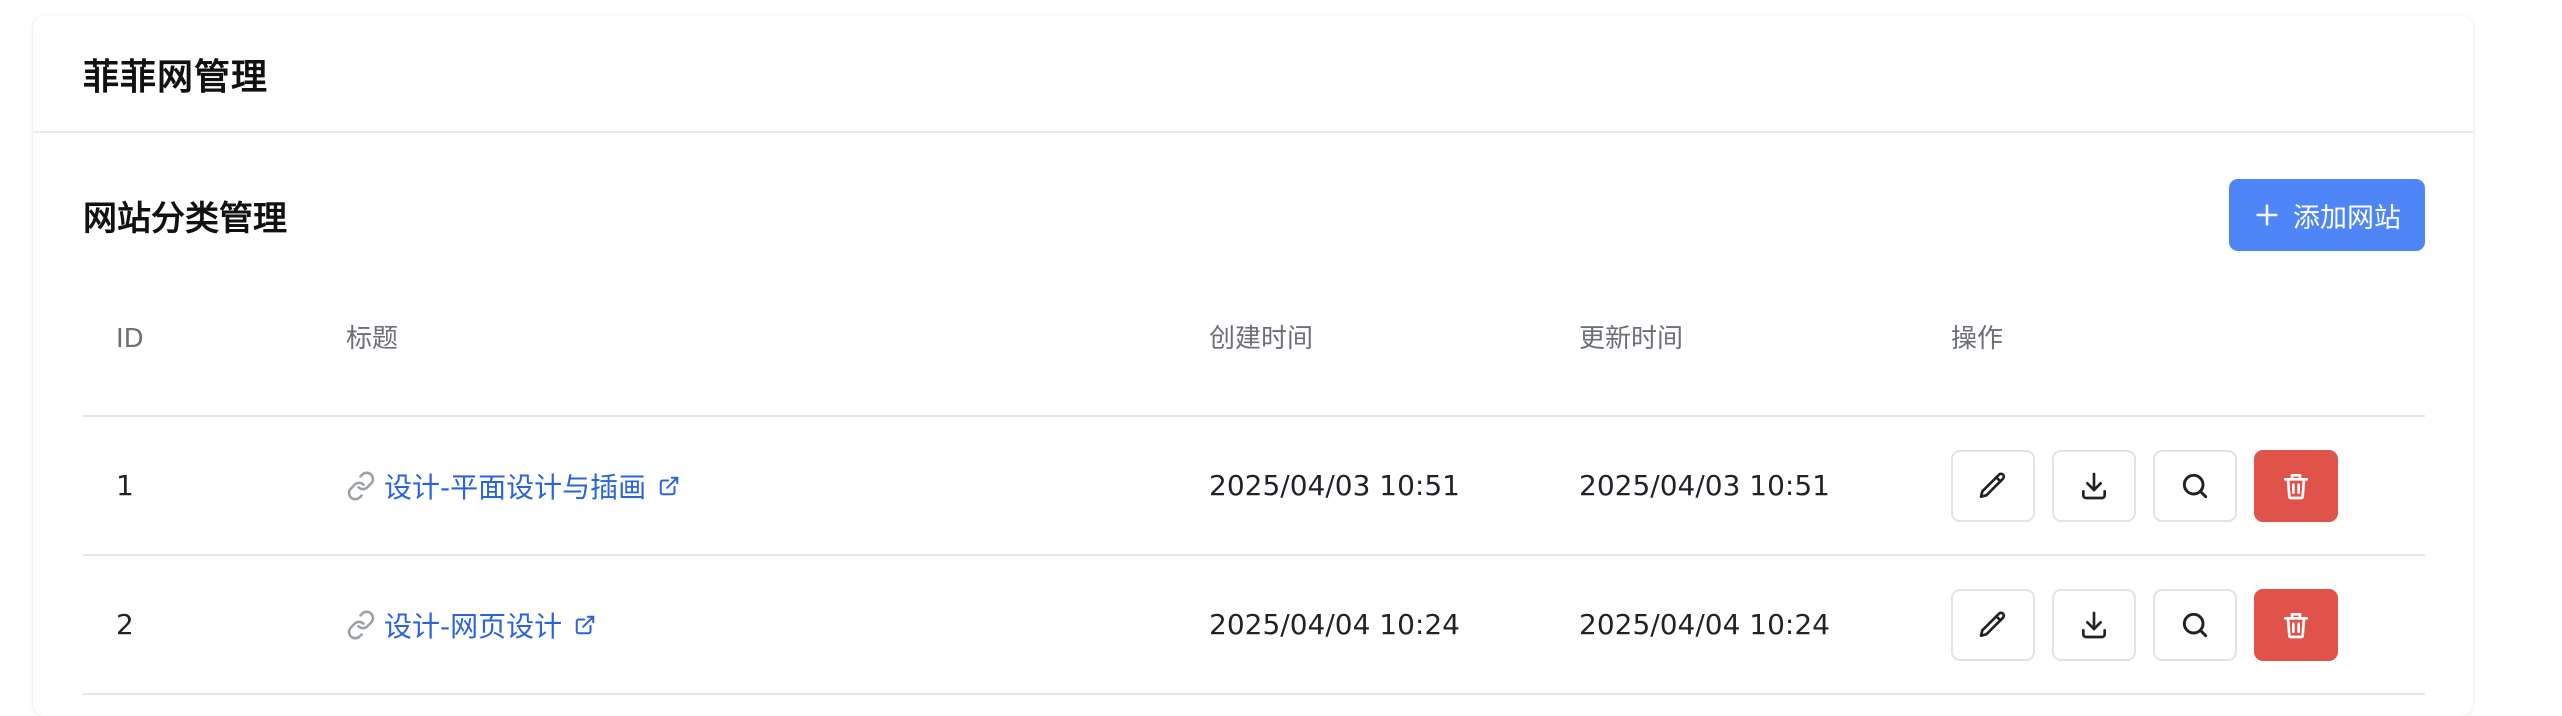 This screenshot has height=716, width=2562. What do you see at coordinates (2267, 215) in the screenshot?
I see `plus-icon` at bounding box center [2267, 215].